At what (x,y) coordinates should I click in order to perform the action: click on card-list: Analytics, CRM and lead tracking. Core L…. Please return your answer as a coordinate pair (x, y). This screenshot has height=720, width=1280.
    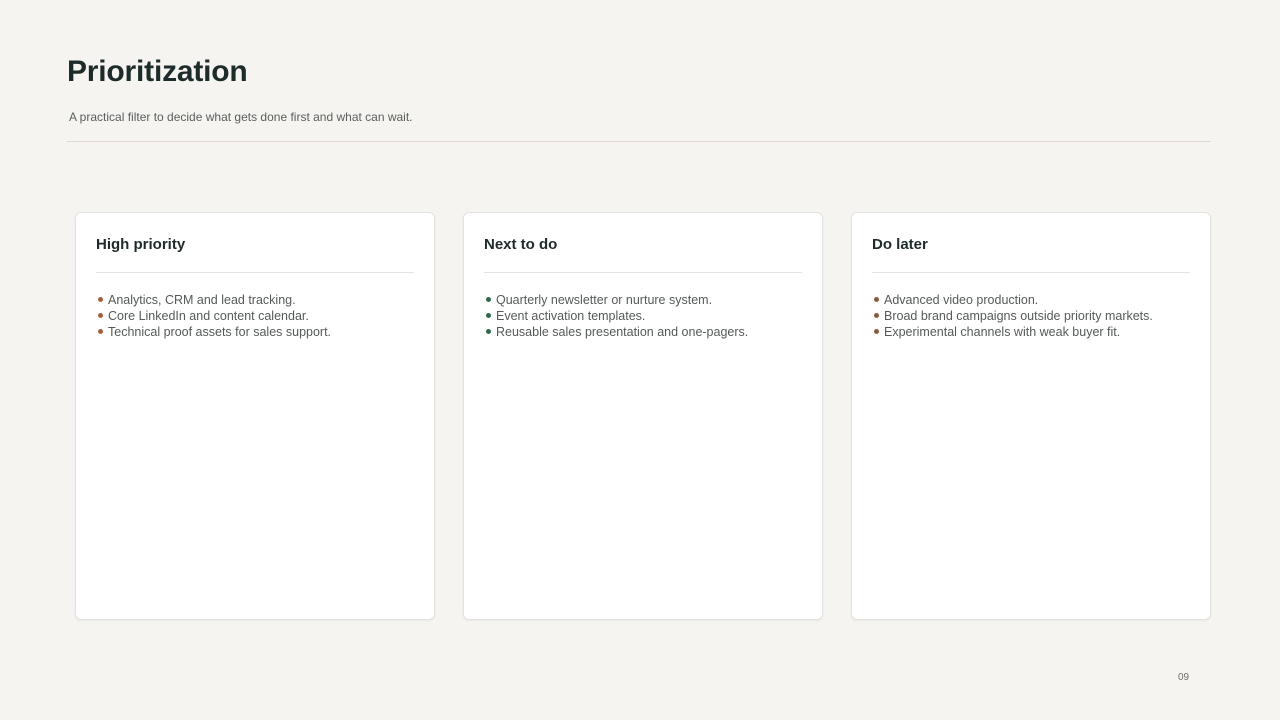
    Looking at the image, I should click on (261, 316).